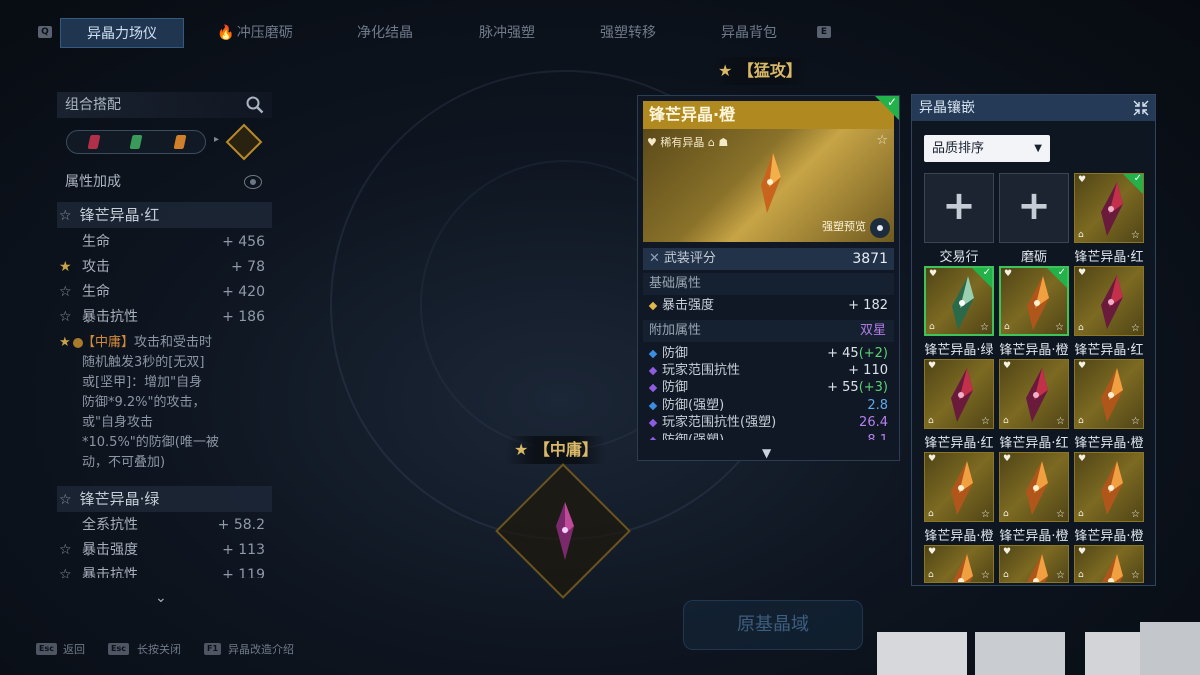  Describe the element at coordinates (768, 406) in the screenshot. I see `extra-attr-row: 防御(强塑) 2.8` at that location.